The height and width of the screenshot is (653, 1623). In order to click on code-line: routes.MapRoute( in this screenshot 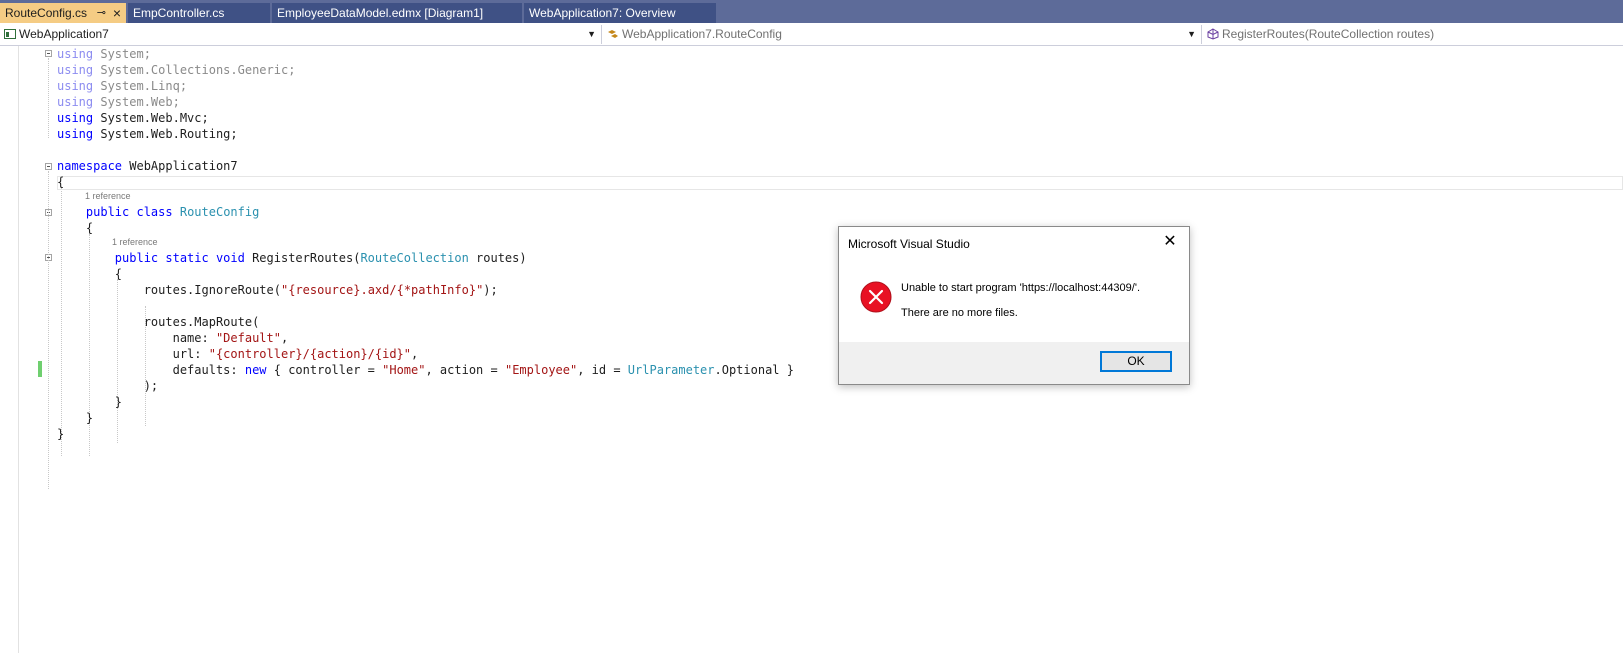, I will do `click(158, 322)`.